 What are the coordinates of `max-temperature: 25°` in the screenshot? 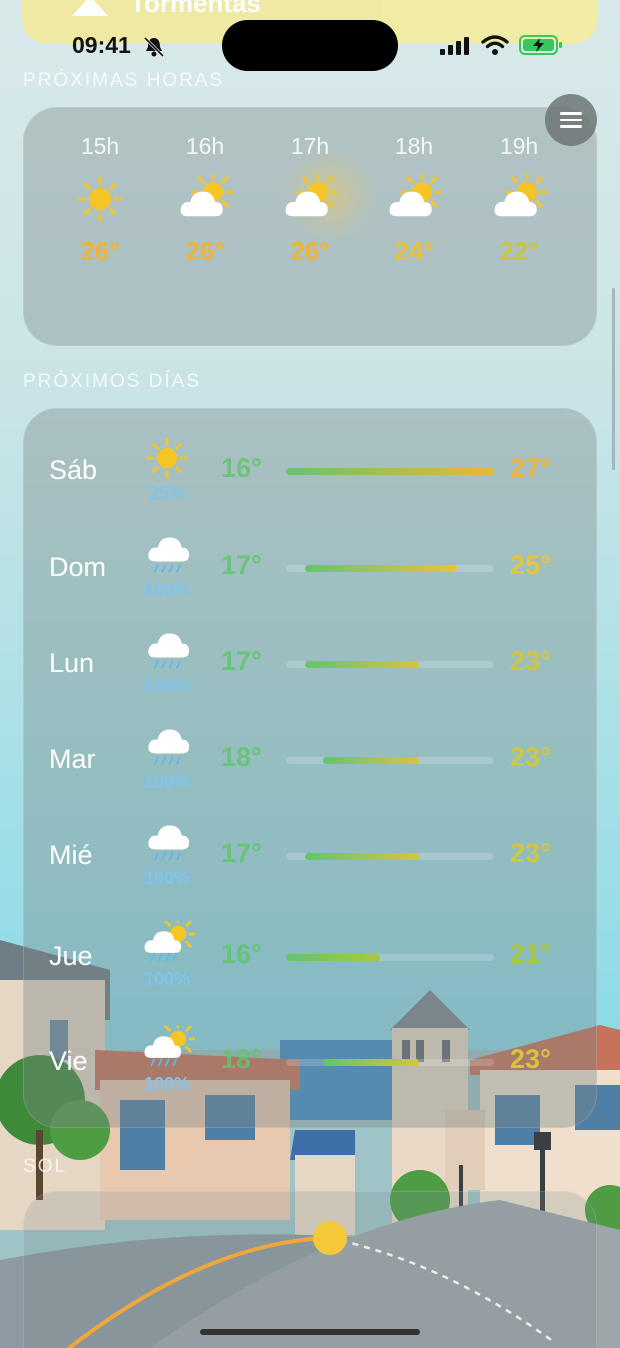 It's located at (530, 565).